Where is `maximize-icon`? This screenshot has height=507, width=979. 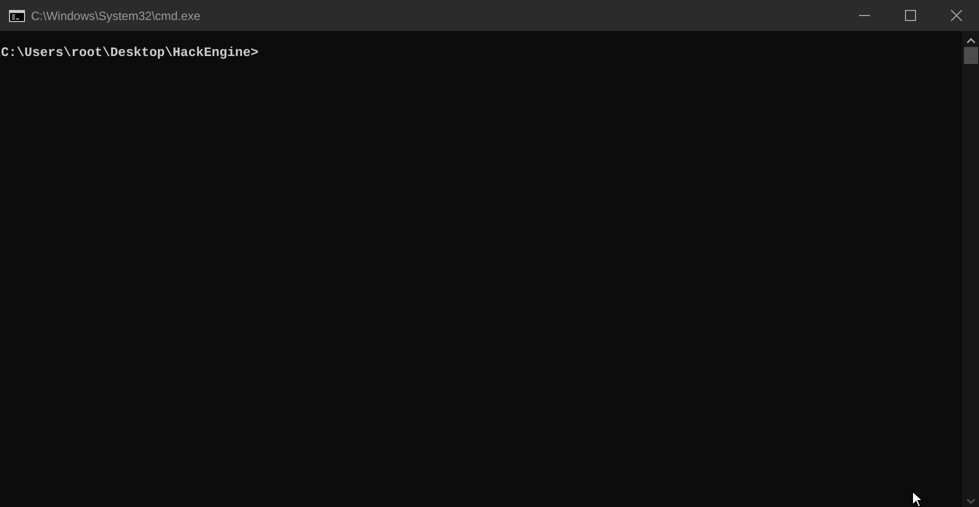 maximize-icon is located at coordinates (910, 15).